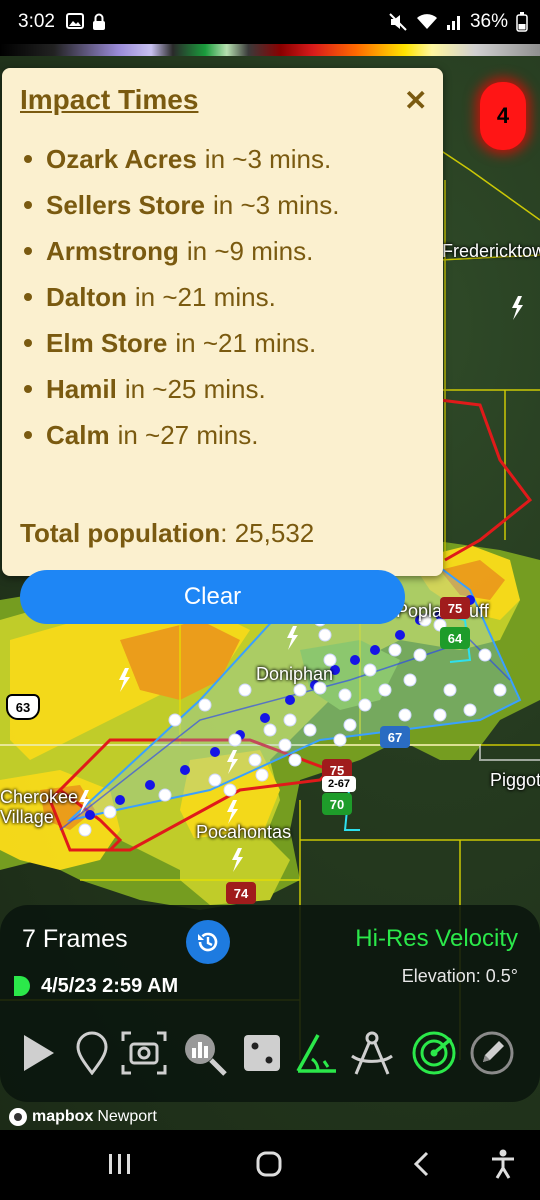 The width and height of the screenshot is (540, 1200). Describe the element at coordinates (112, 250) in the screenshot. I see `impact-place: Armstrong` at that location.